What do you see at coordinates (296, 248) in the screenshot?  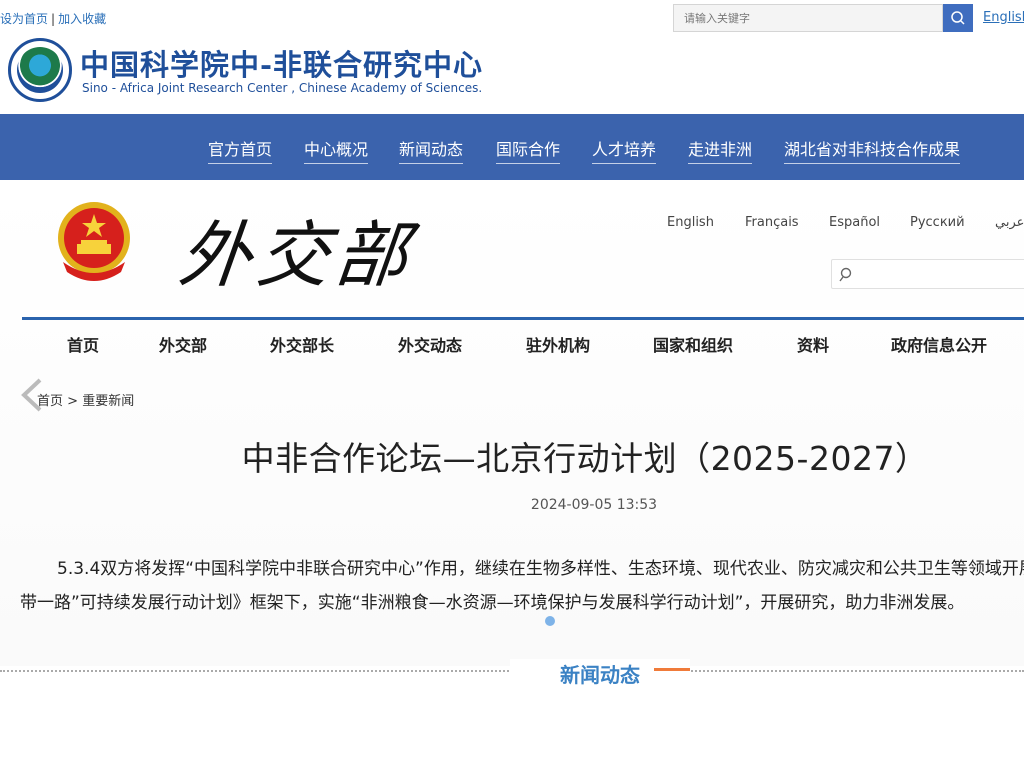 I see `ministry-calligraphy-logo: 外交部` at bounding box center [296, 248].